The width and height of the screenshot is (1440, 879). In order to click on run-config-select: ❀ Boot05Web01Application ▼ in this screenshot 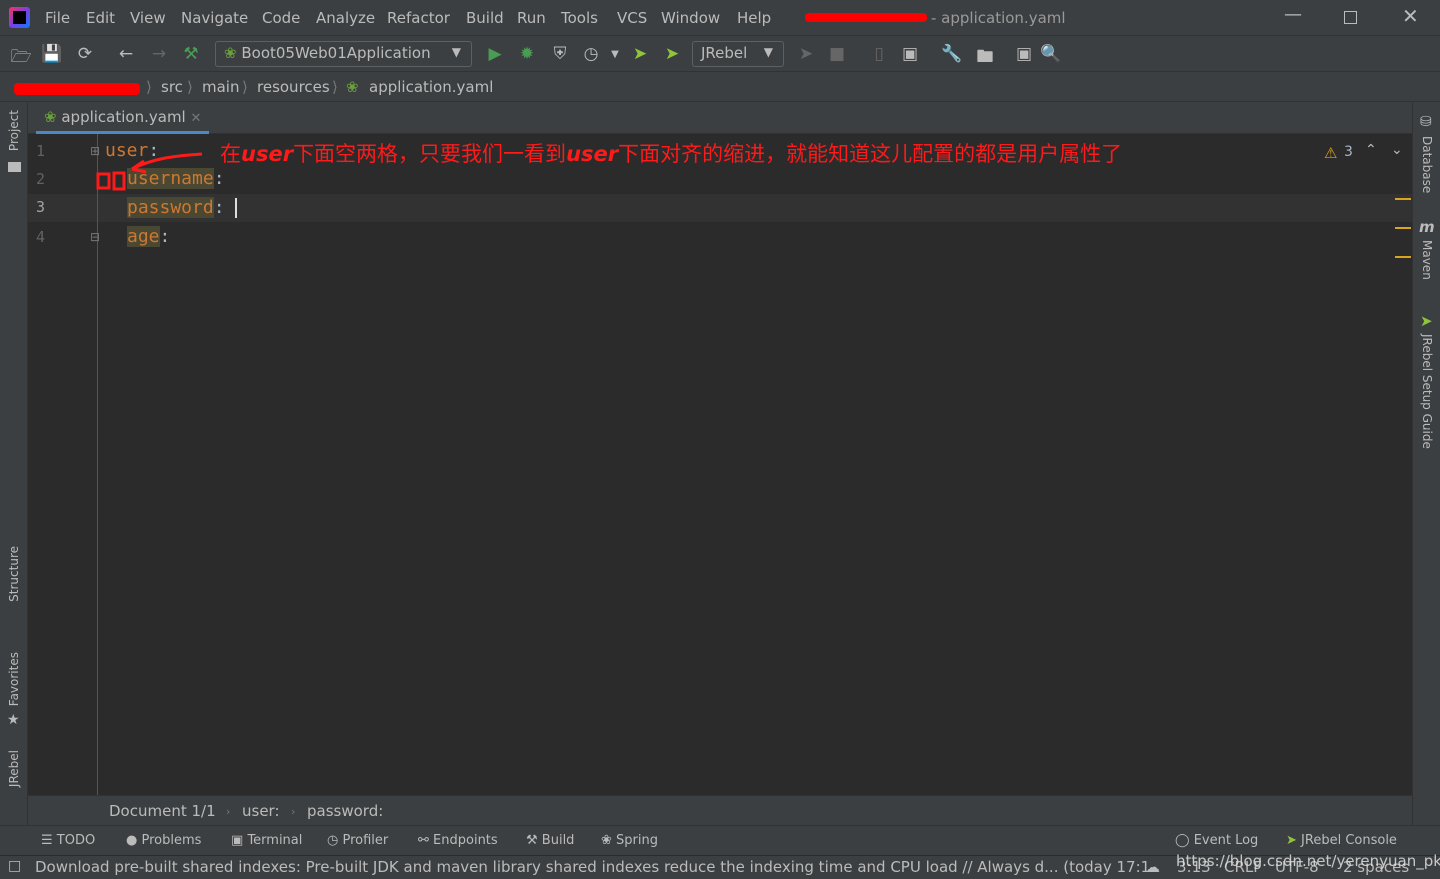, I will do `click(343, 54)`.